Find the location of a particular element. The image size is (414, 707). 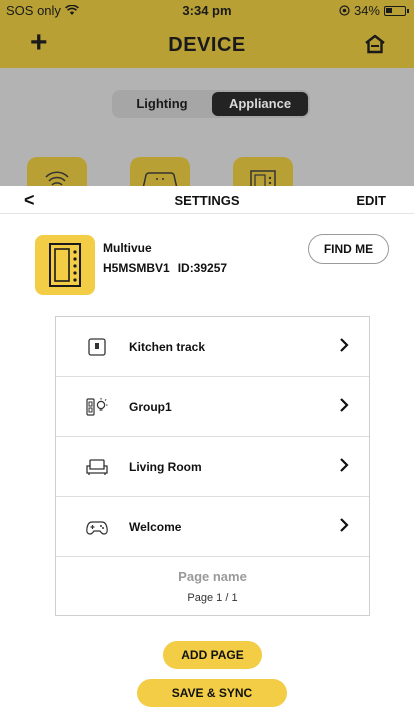

device-model-line: H5MSMBV1 ID:39257 is located at coordinates (165, 268).